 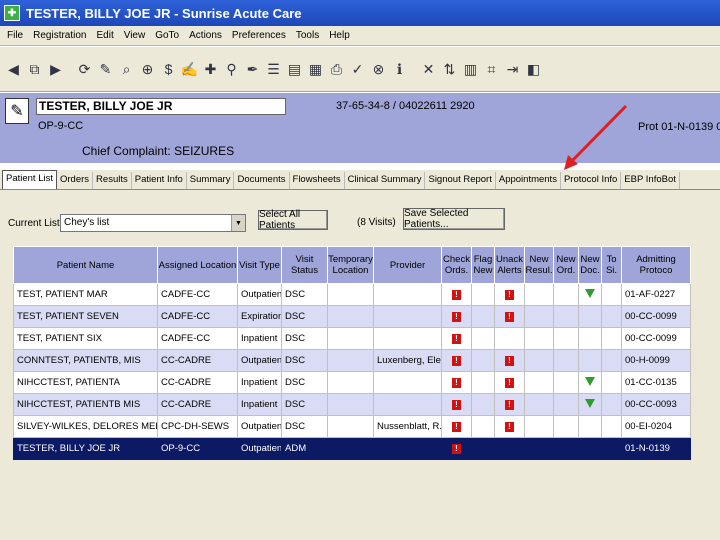 What do you see at coordinates (293, 220) in the screenshot?
I see `select-all-patients-button: Select All Patients` at bounding box center [293, 220].